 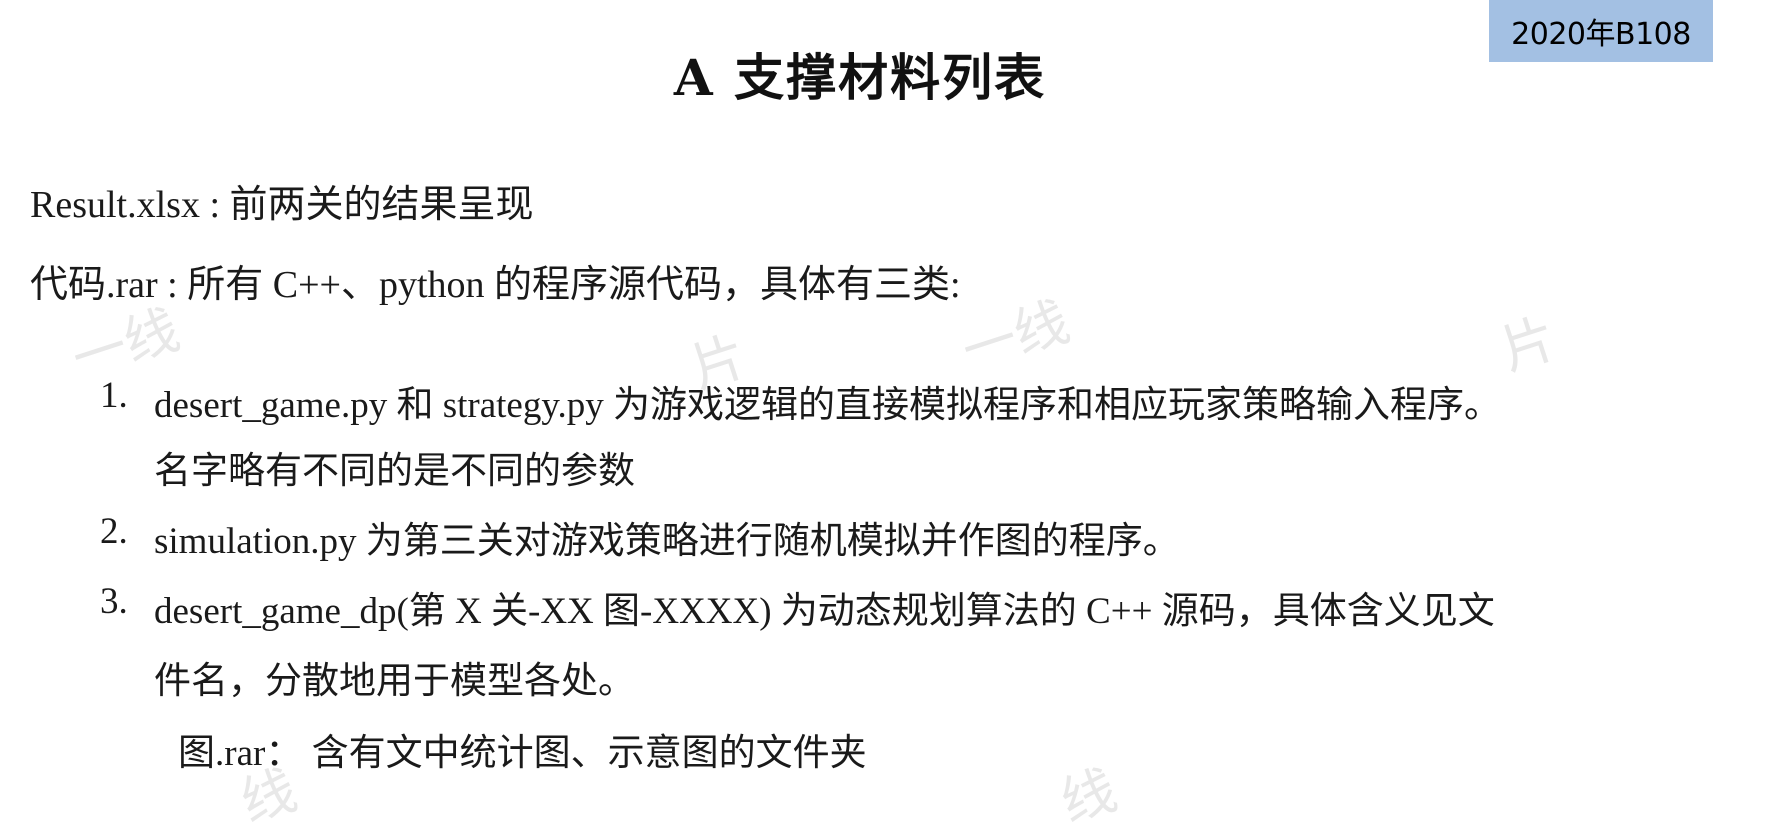 I want to click on watermark: 片, so click(x=1528, y=344).